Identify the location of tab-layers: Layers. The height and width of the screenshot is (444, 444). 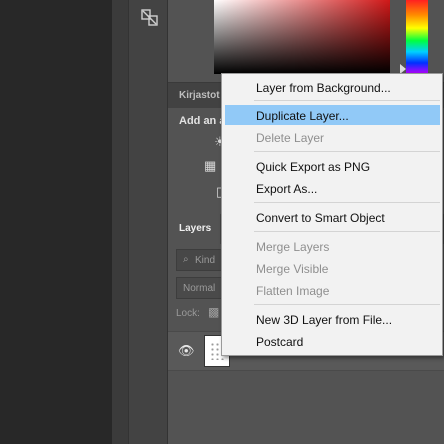
(194, 229).